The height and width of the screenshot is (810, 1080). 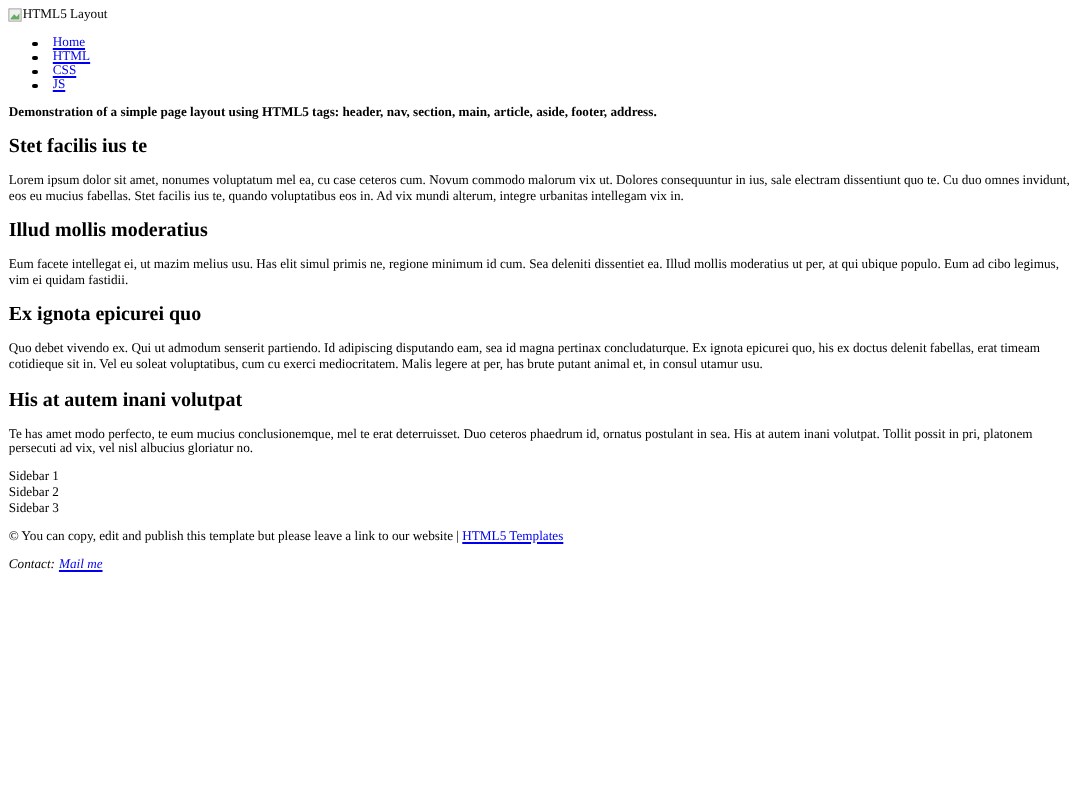 What do you see at coordinates (106, 315) in the screenshot?
I see `article-title: Ex ignota epicurei quo` at bounding box center [106, 315].